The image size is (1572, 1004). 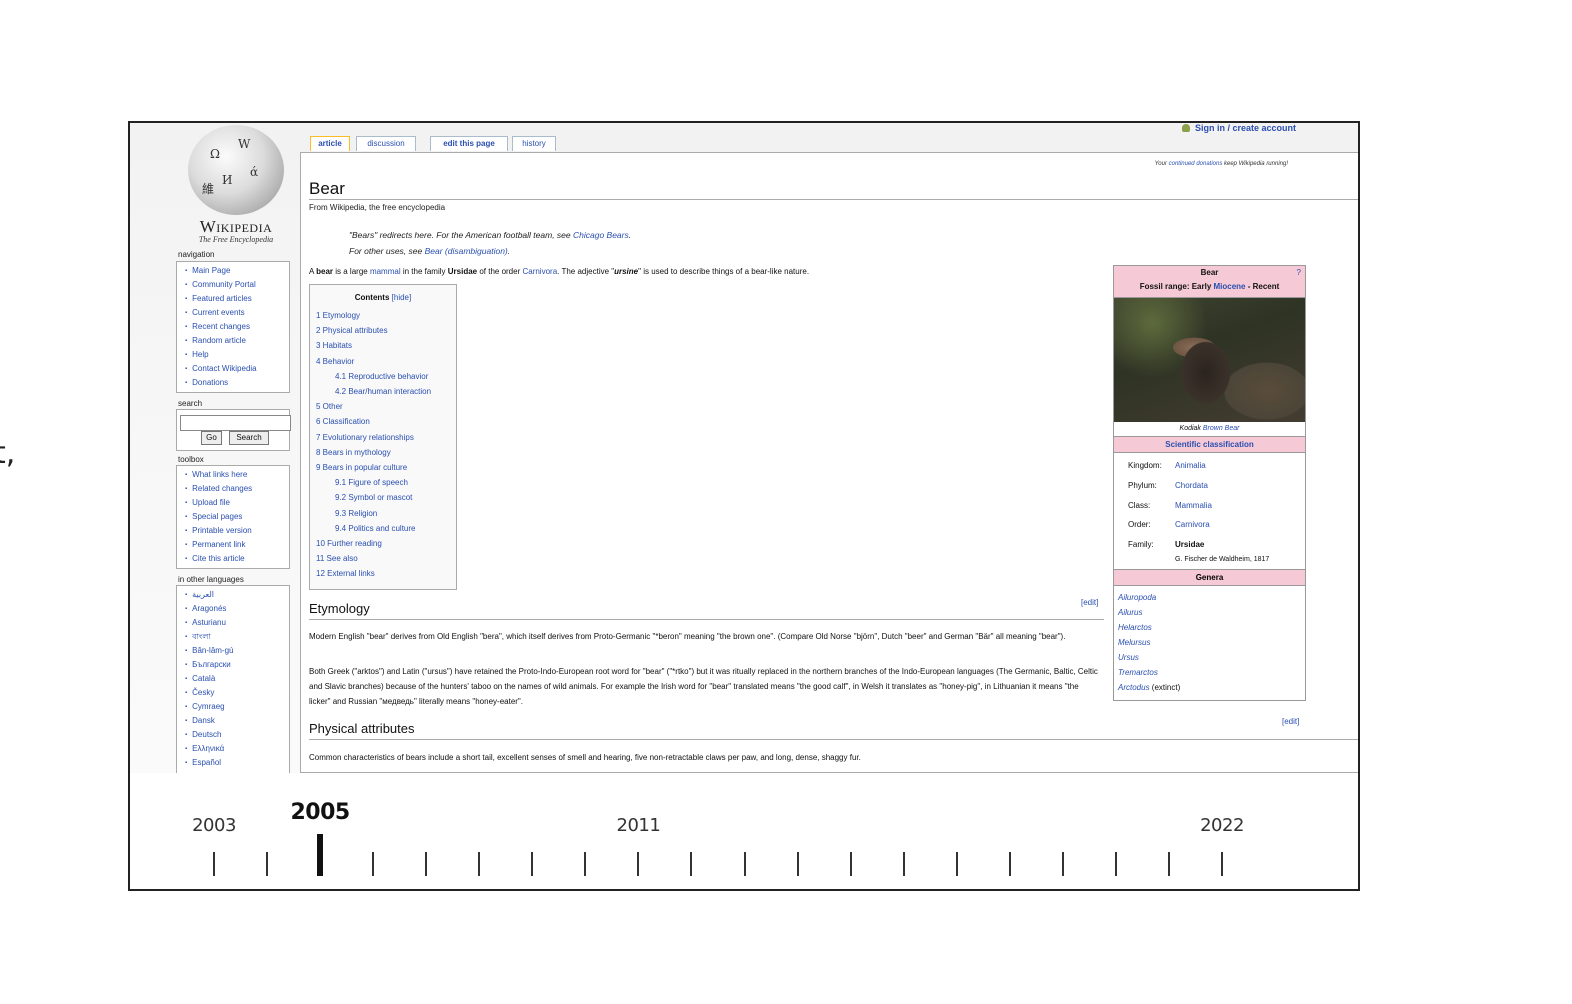 What do you see at coordinates (469, 143) in the screenshot?
I see `tab-edit: edit this page` at bounding box center [469, 143].